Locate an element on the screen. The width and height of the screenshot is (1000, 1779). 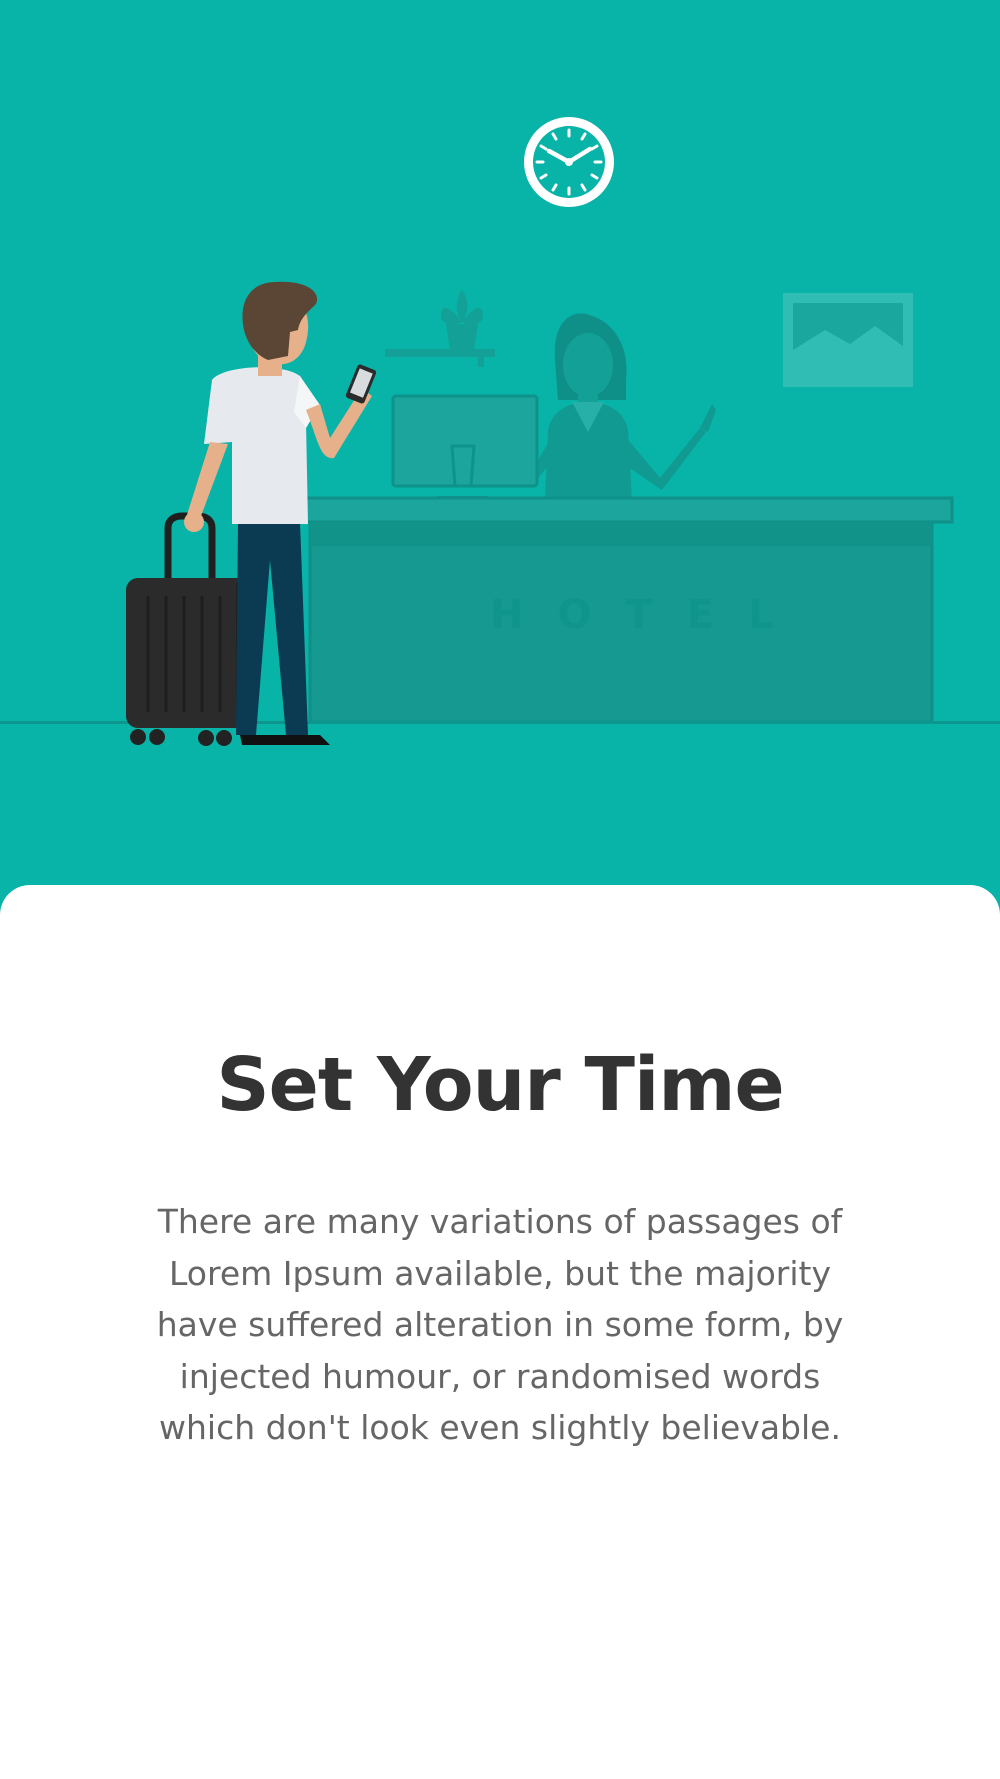
picture-frame-icon is located at coordinates (848, 340).